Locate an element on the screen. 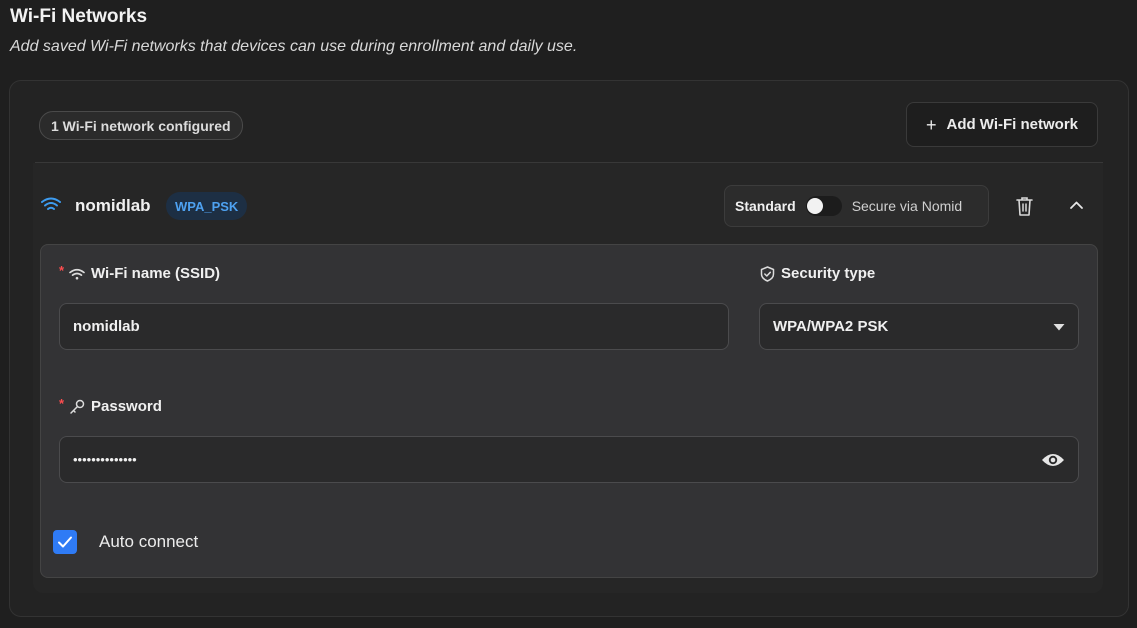 This screenshot has width=1137, height=628. page-title: Wi-Fi Networks is located at coordinates (79, 16).